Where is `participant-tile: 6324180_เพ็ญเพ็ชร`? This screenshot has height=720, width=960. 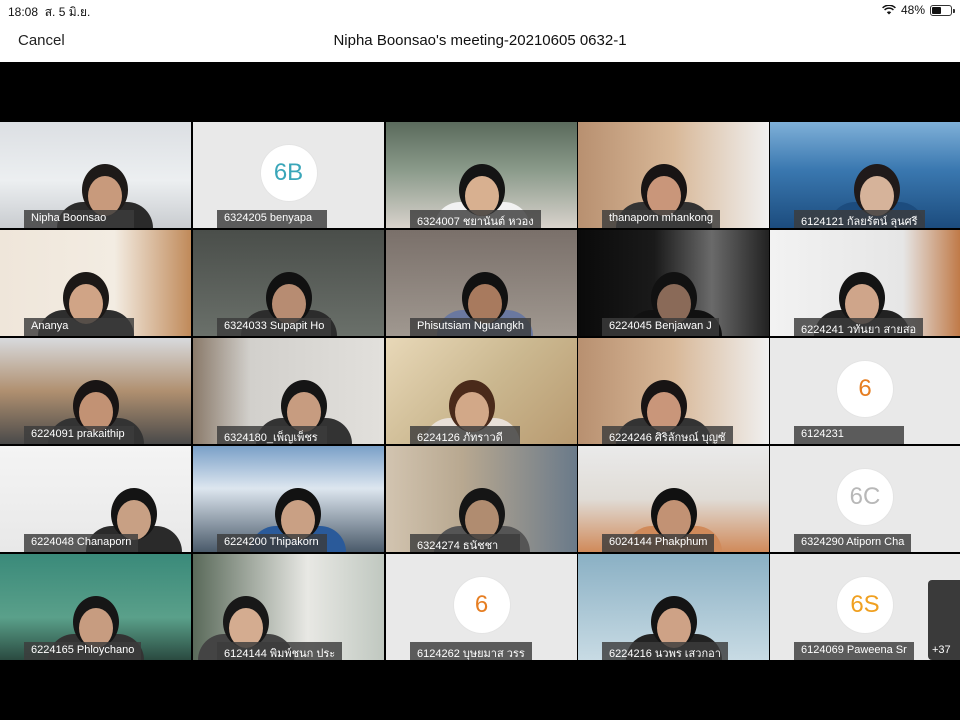
participant-tile: 6324180_เพ็ญเพ็ชร is located at coordinates (288, 391).